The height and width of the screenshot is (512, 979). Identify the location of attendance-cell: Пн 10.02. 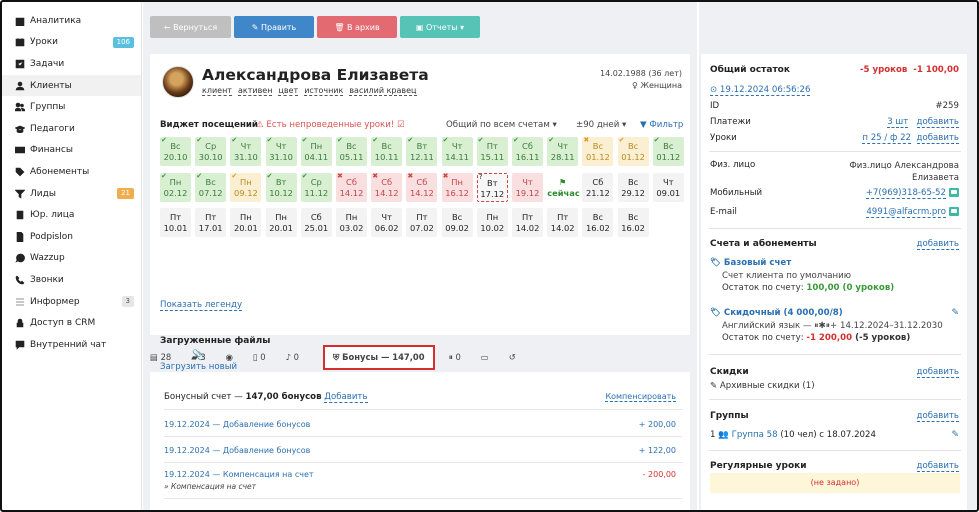
(492, 222).